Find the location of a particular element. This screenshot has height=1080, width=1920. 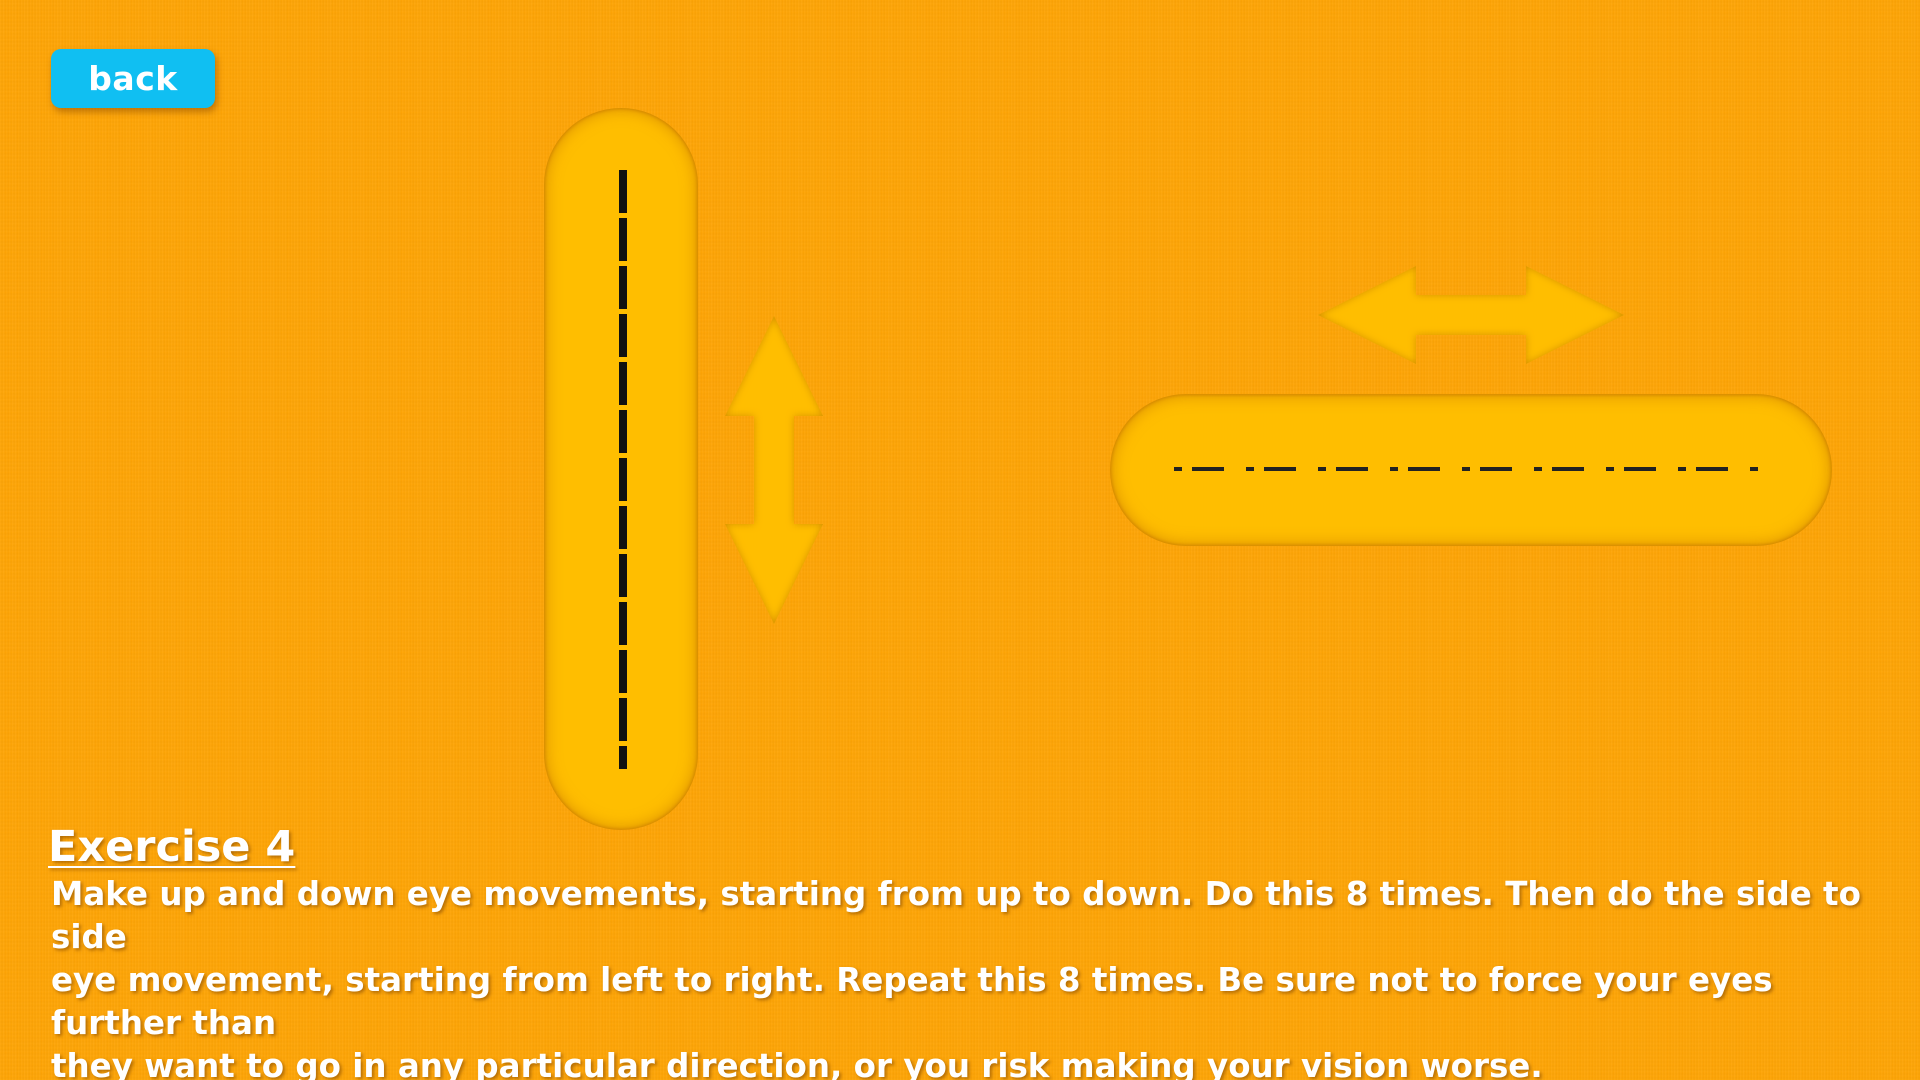

exercise-title: Exercise 4 is located at coordinates (172, 847).